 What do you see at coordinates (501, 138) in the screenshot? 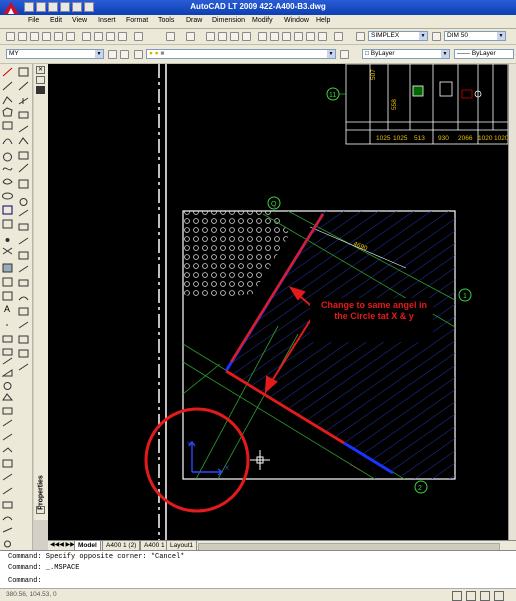
I see `dim-1020b: 1020` at bounding box center [501, 138].